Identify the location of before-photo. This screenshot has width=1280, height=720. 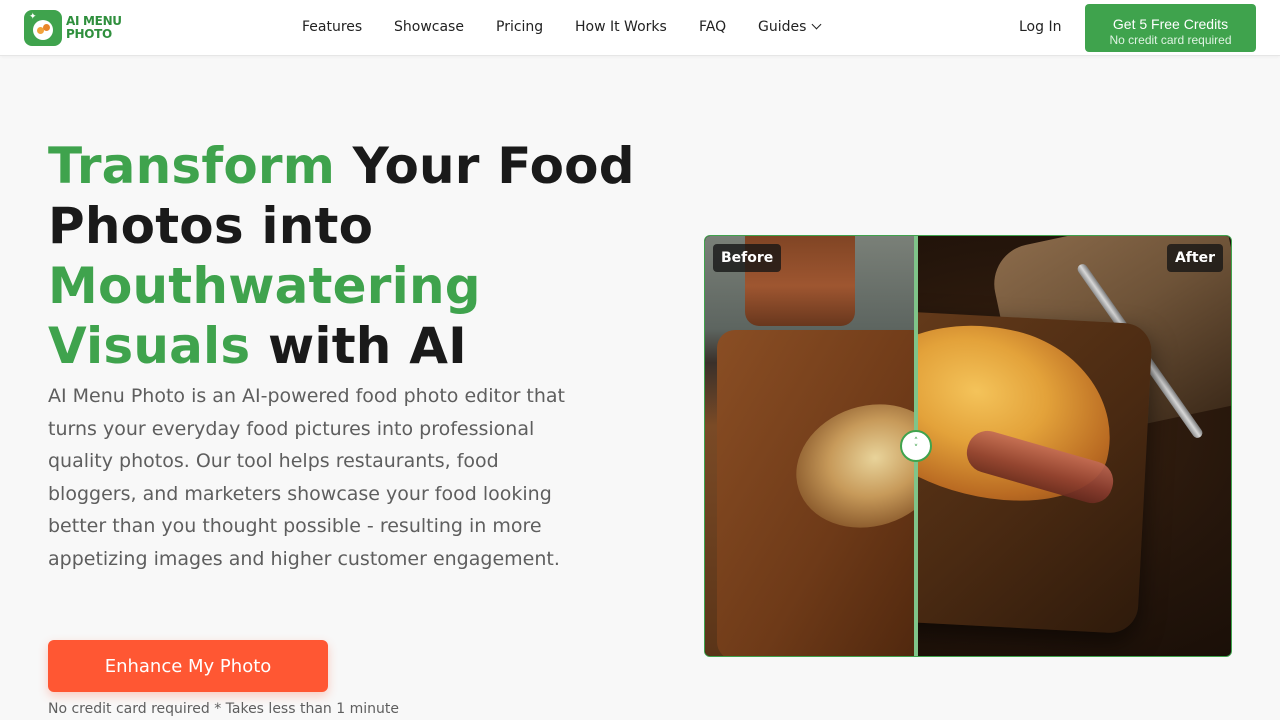
(810, 446).